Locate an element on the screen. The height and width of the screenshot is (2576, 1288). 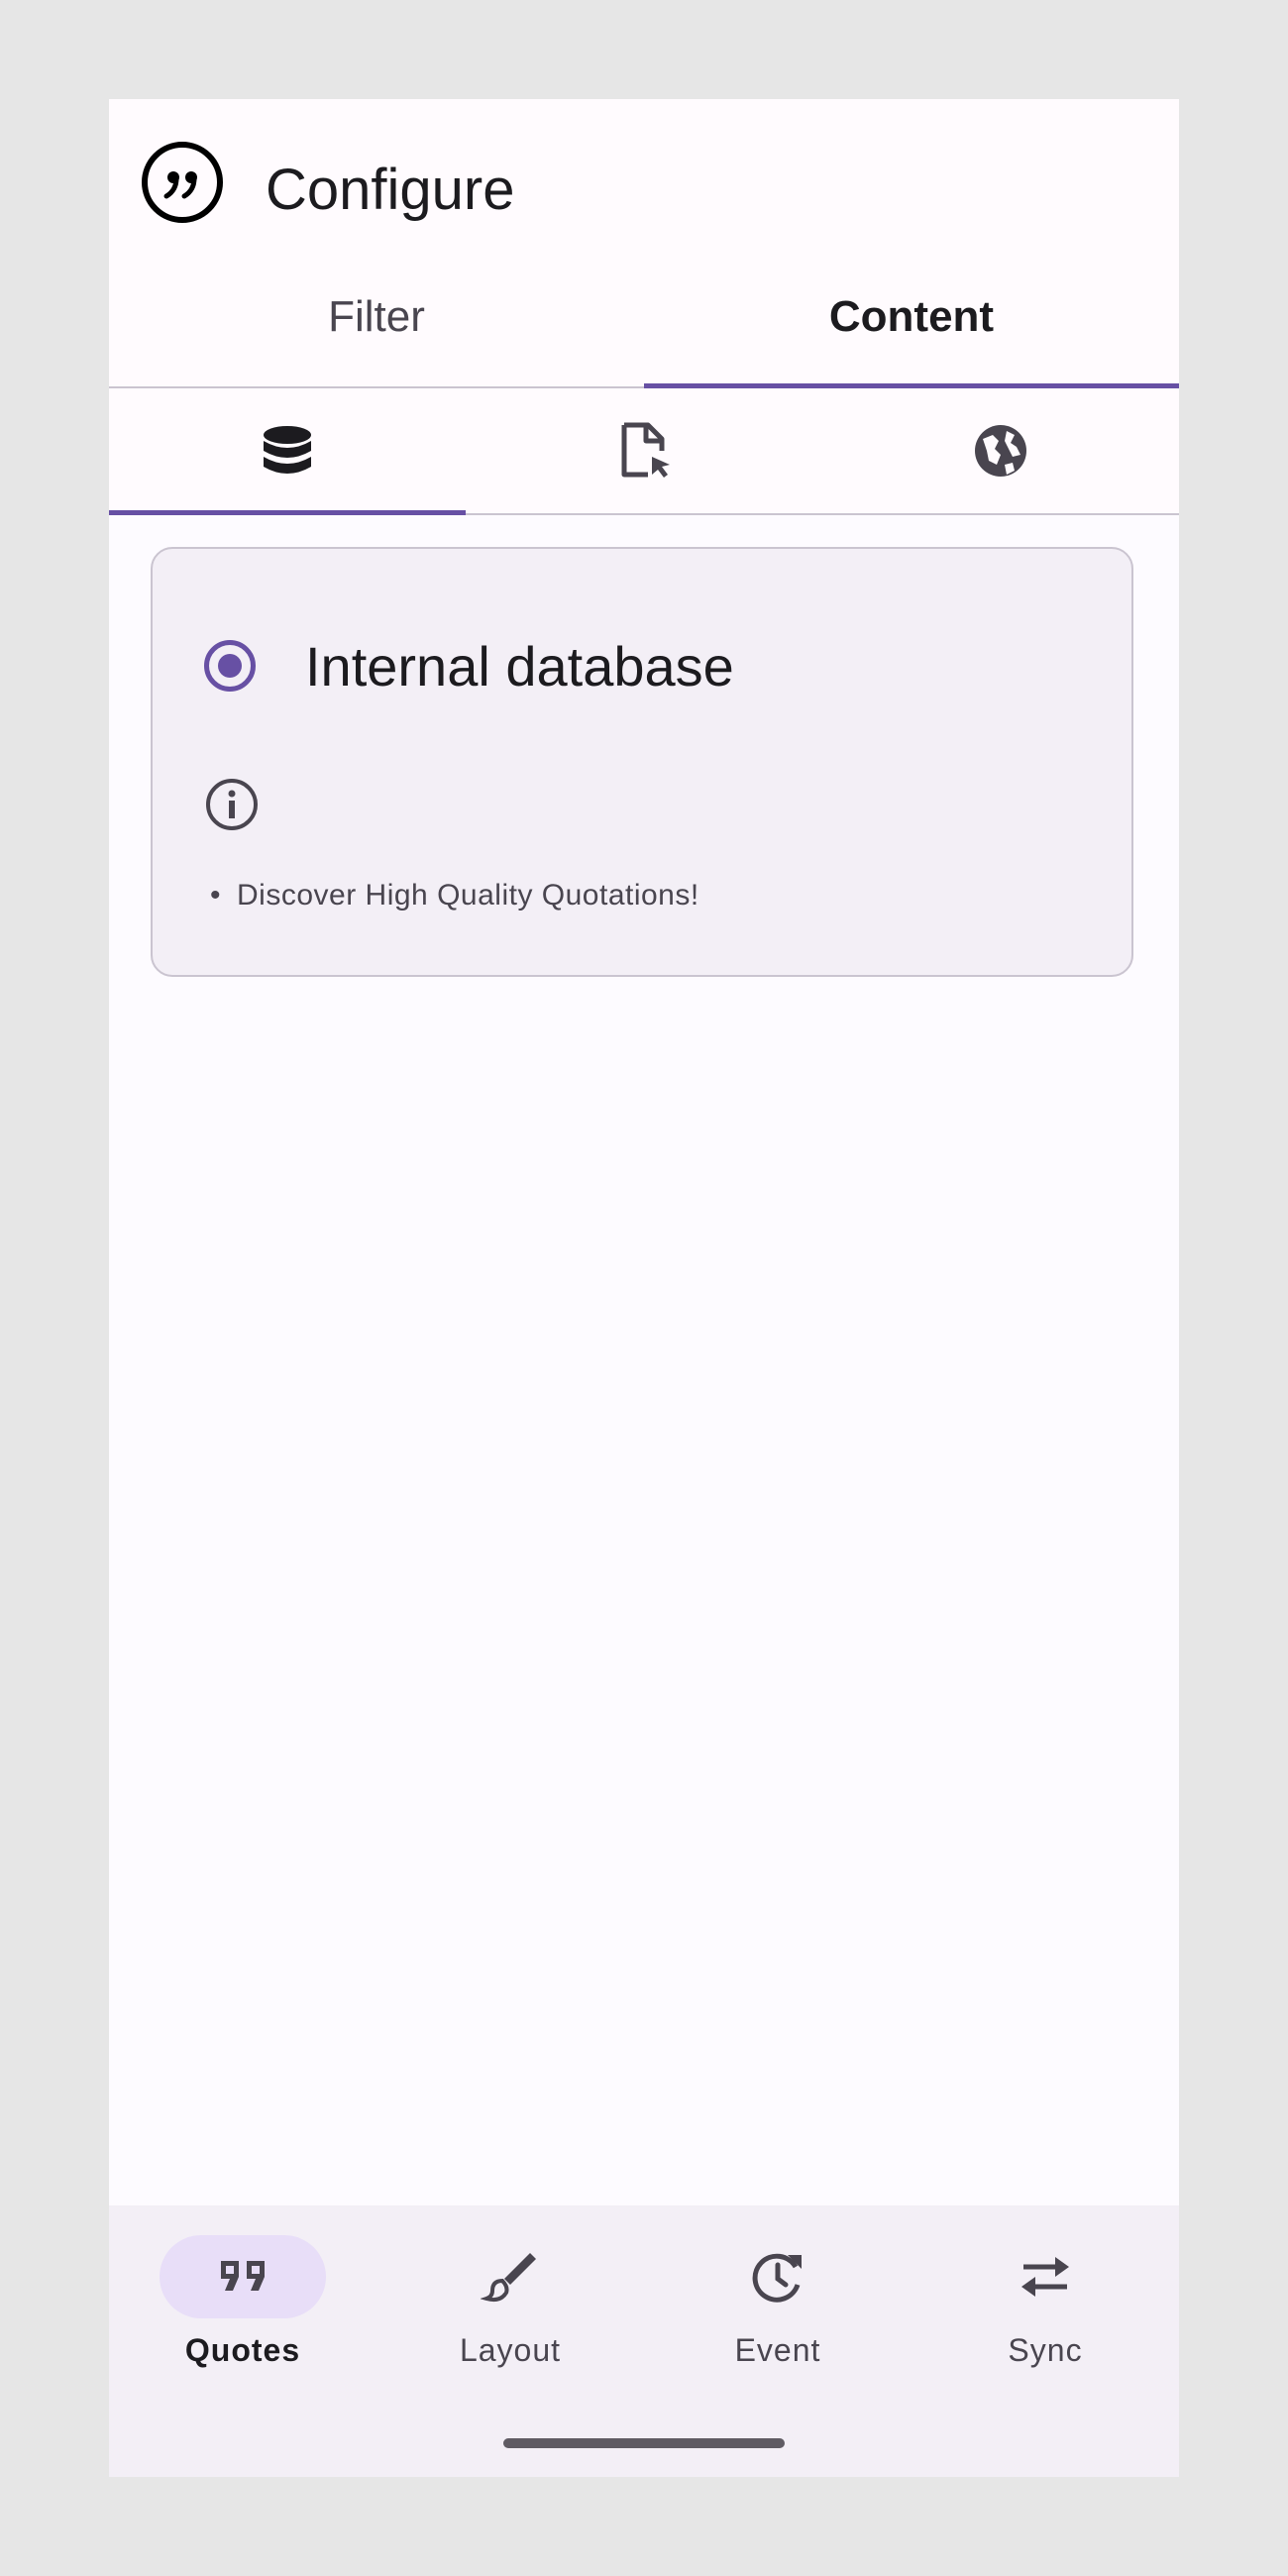
radio-label: Internal database is located at coordinates (520, 666).